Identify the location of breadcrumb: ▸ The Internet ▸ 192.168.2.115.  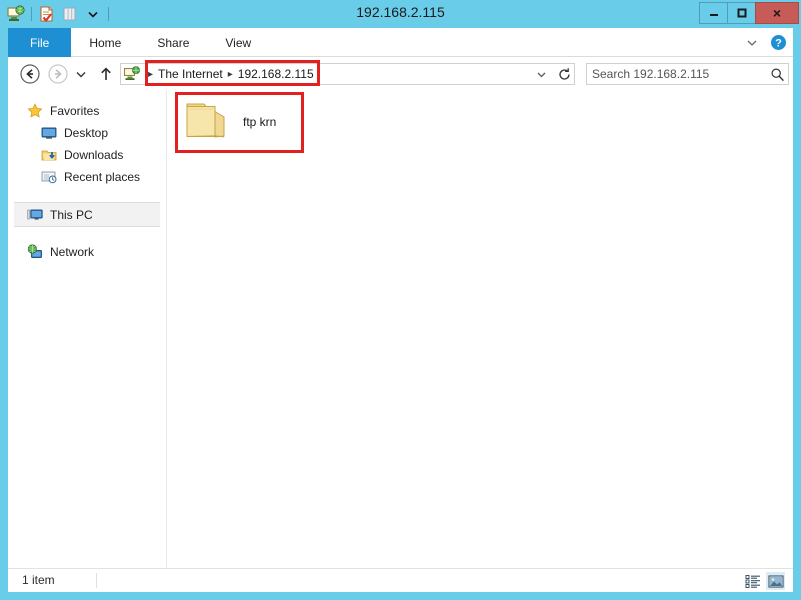
(358, 74).